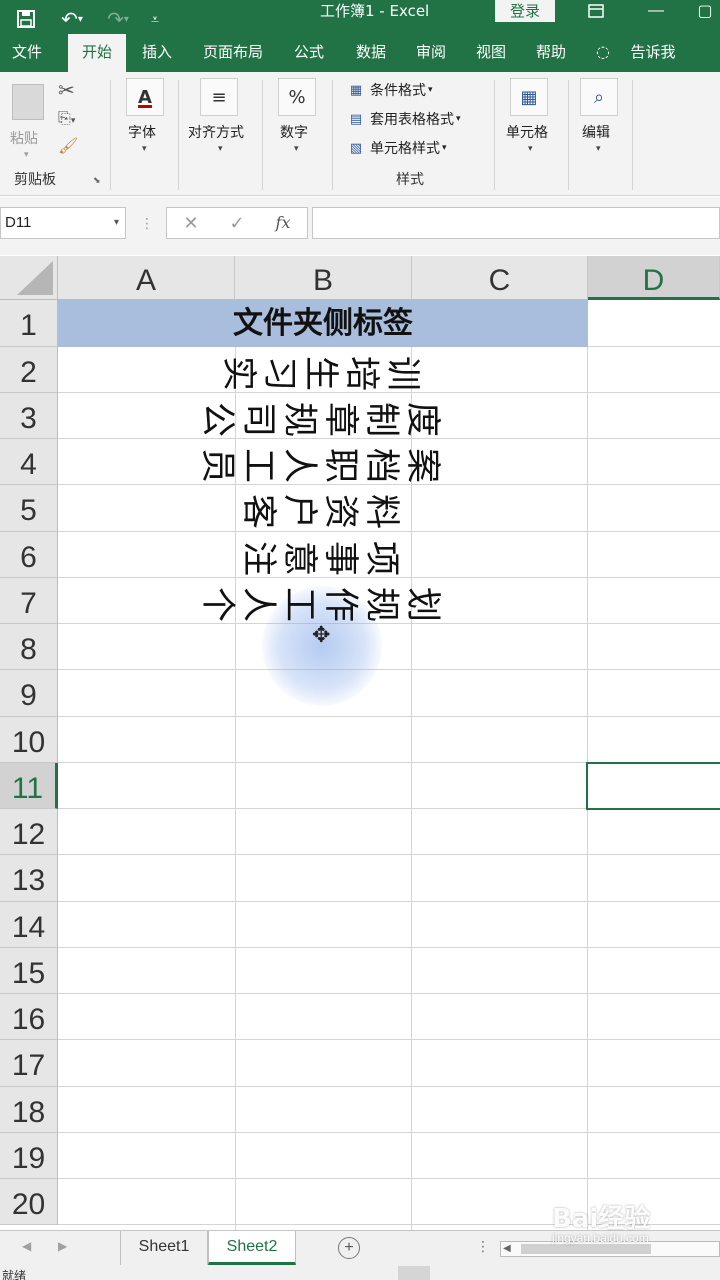 The image size is (720, 1280). What do you see at coordinates (530, 149) in the screenshot?
I see `cells-dropdown-icon: ▾` at bounding box center [530, 149].